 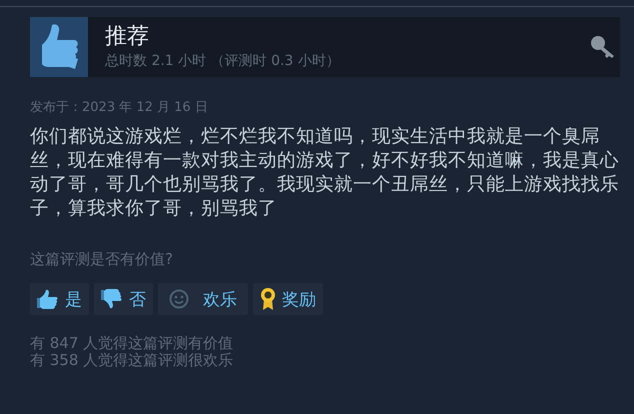 I want to click on helpful-question: 这篇评测是否有价值?, so click(x=102, y=259).